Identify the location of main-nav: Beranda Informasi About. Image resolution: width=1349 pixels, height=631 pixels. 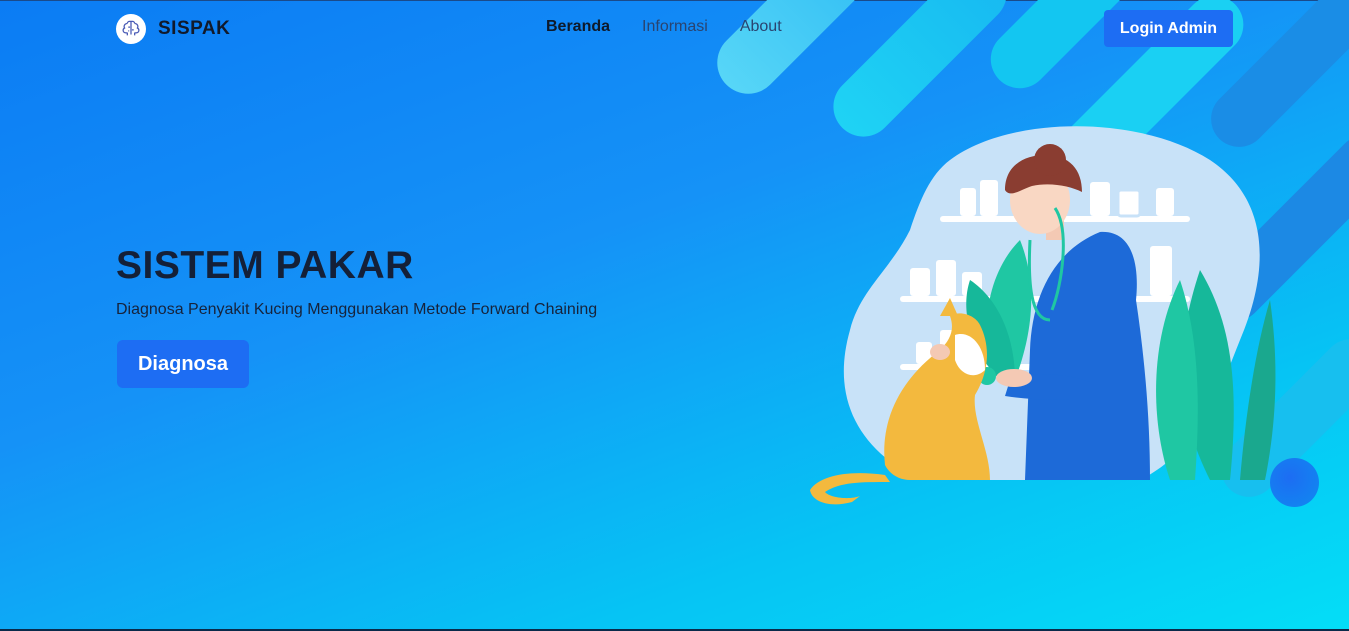
(664, 27).